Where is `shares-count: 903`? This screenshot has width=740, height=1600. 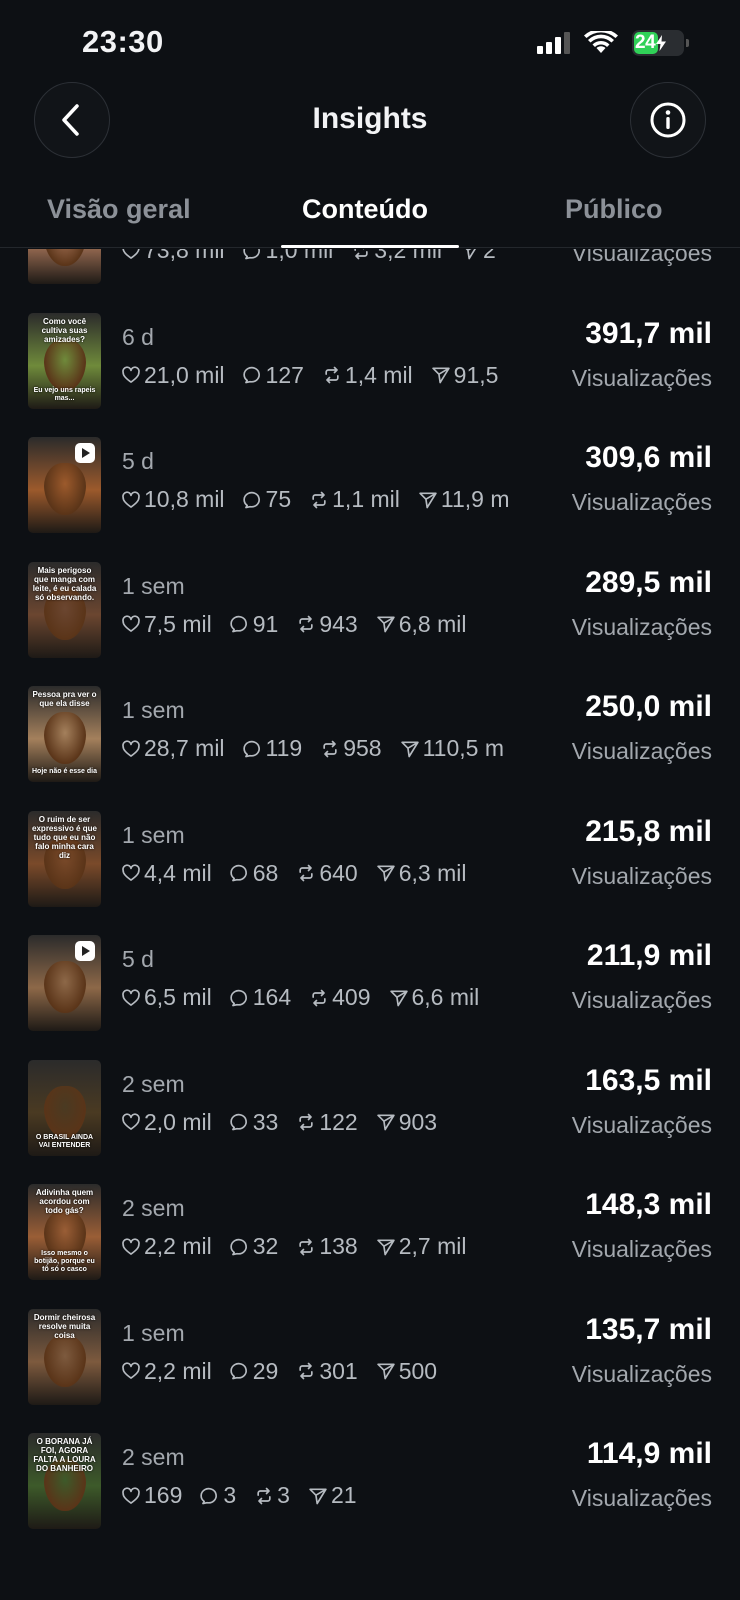
shares-count: 903 is located at coordinates (418, 1121).